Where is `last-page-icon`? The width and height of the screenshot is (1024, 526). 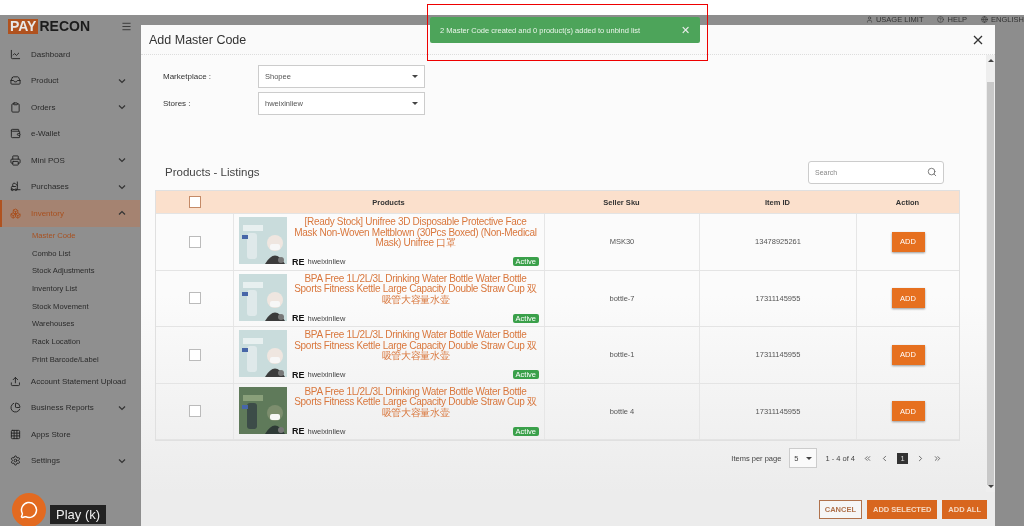
last-page-icon is located at coordinates (937, 458).